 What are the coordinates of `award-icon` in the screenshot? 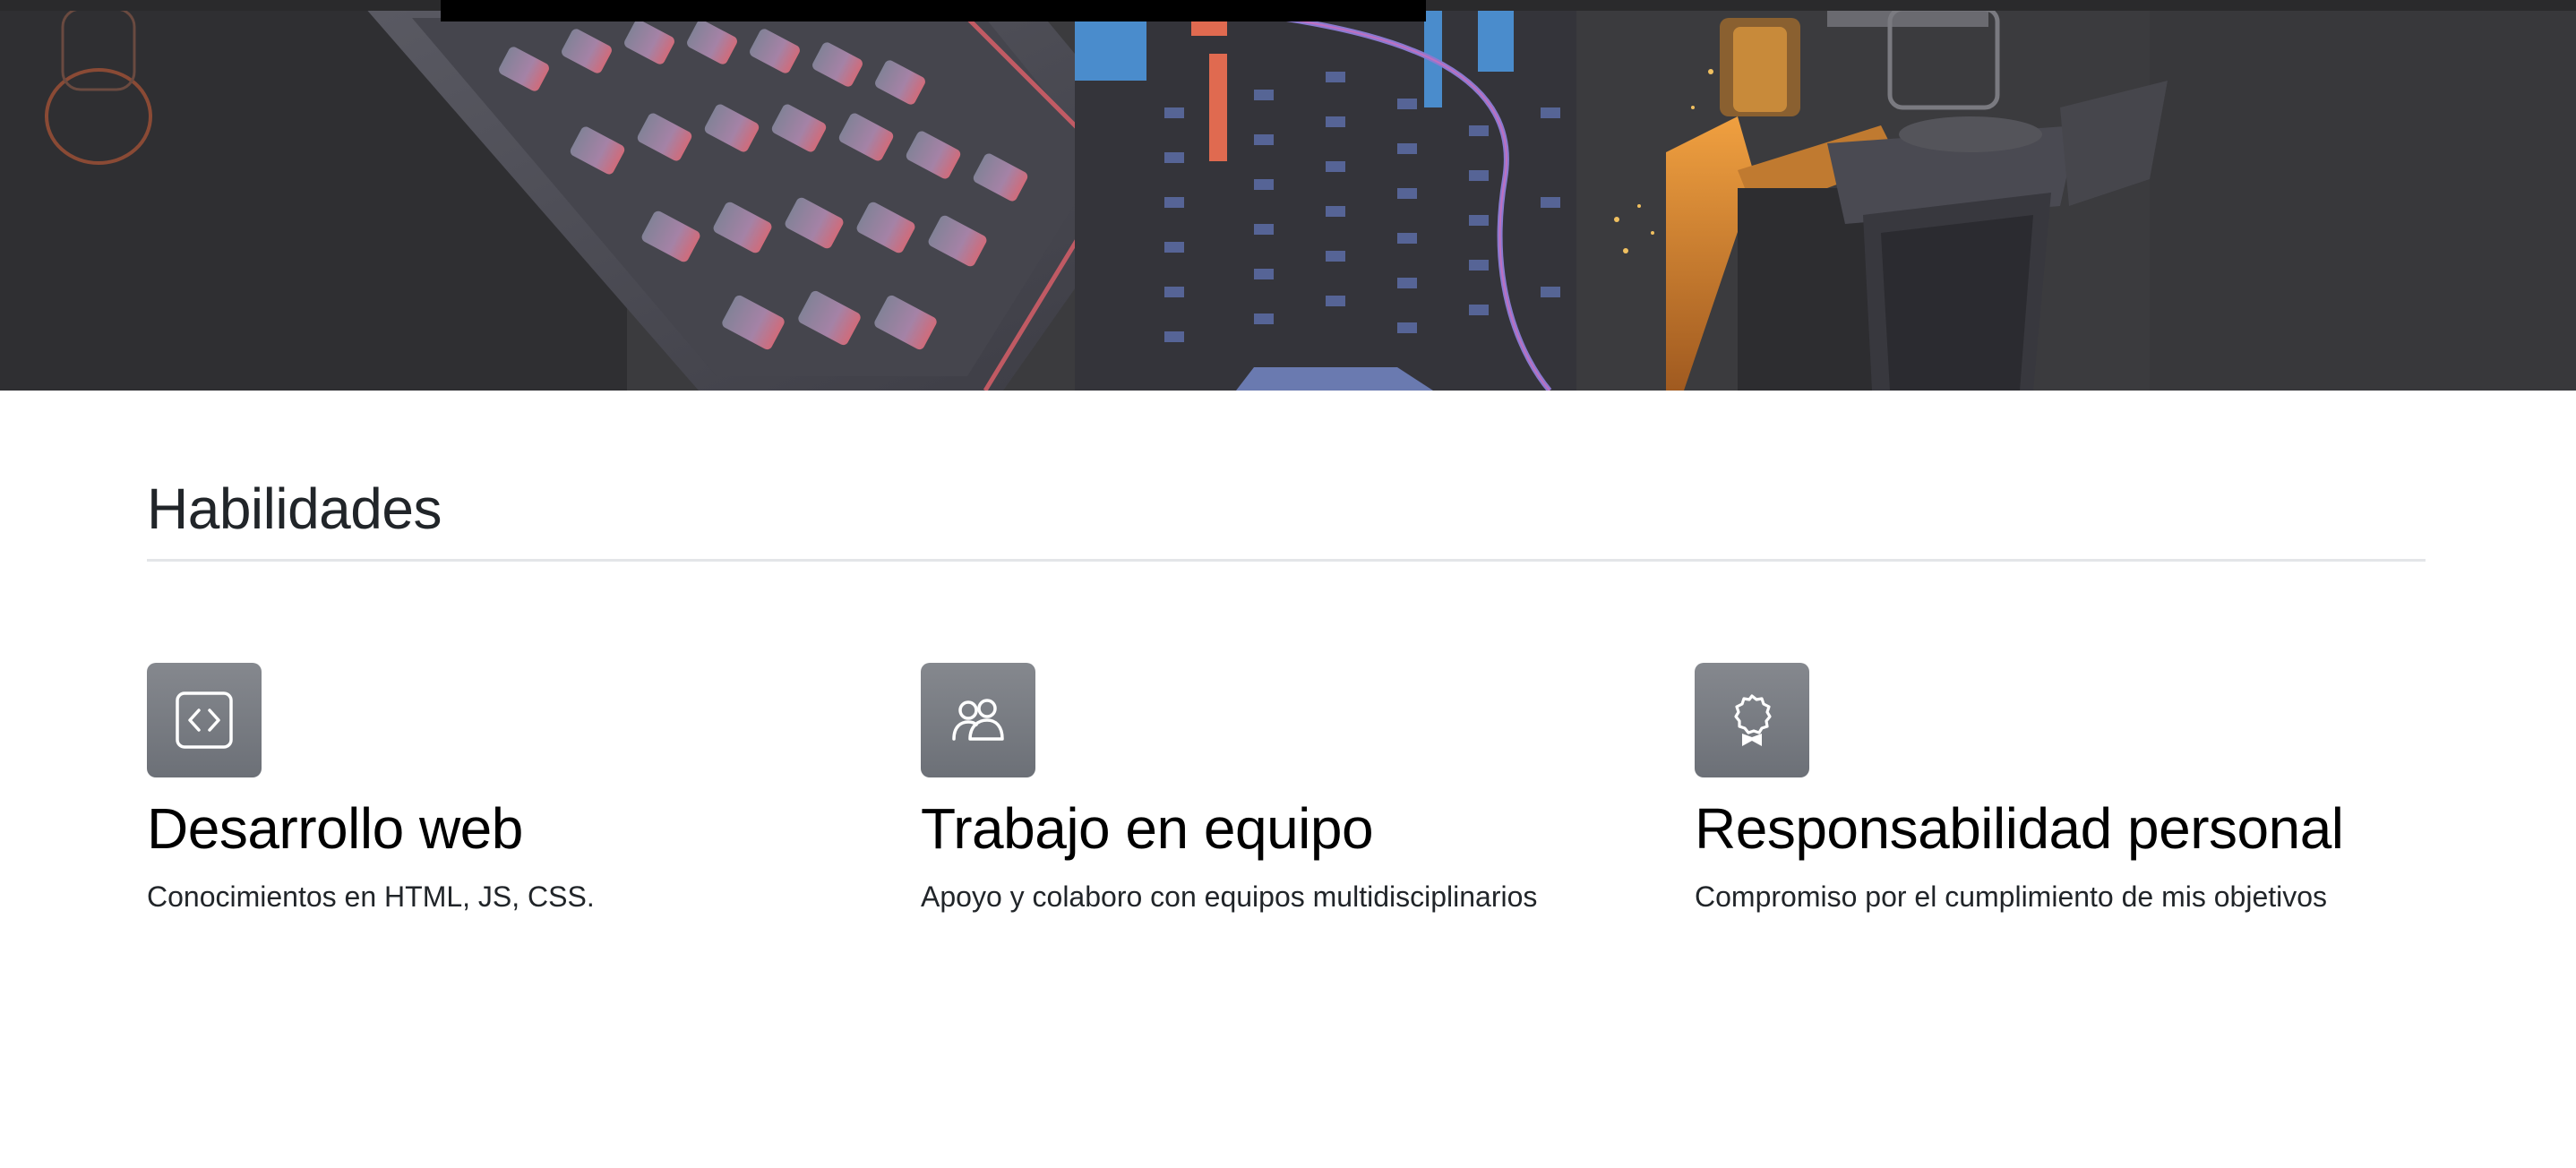 It's located at (1752, 720).